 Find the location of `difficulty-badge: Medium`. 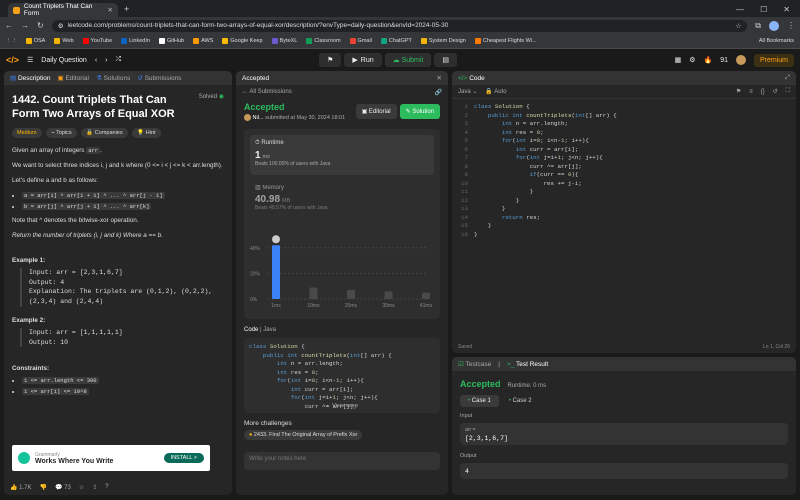

difficulty-badge: Medium is located at coordinates (27, 132).